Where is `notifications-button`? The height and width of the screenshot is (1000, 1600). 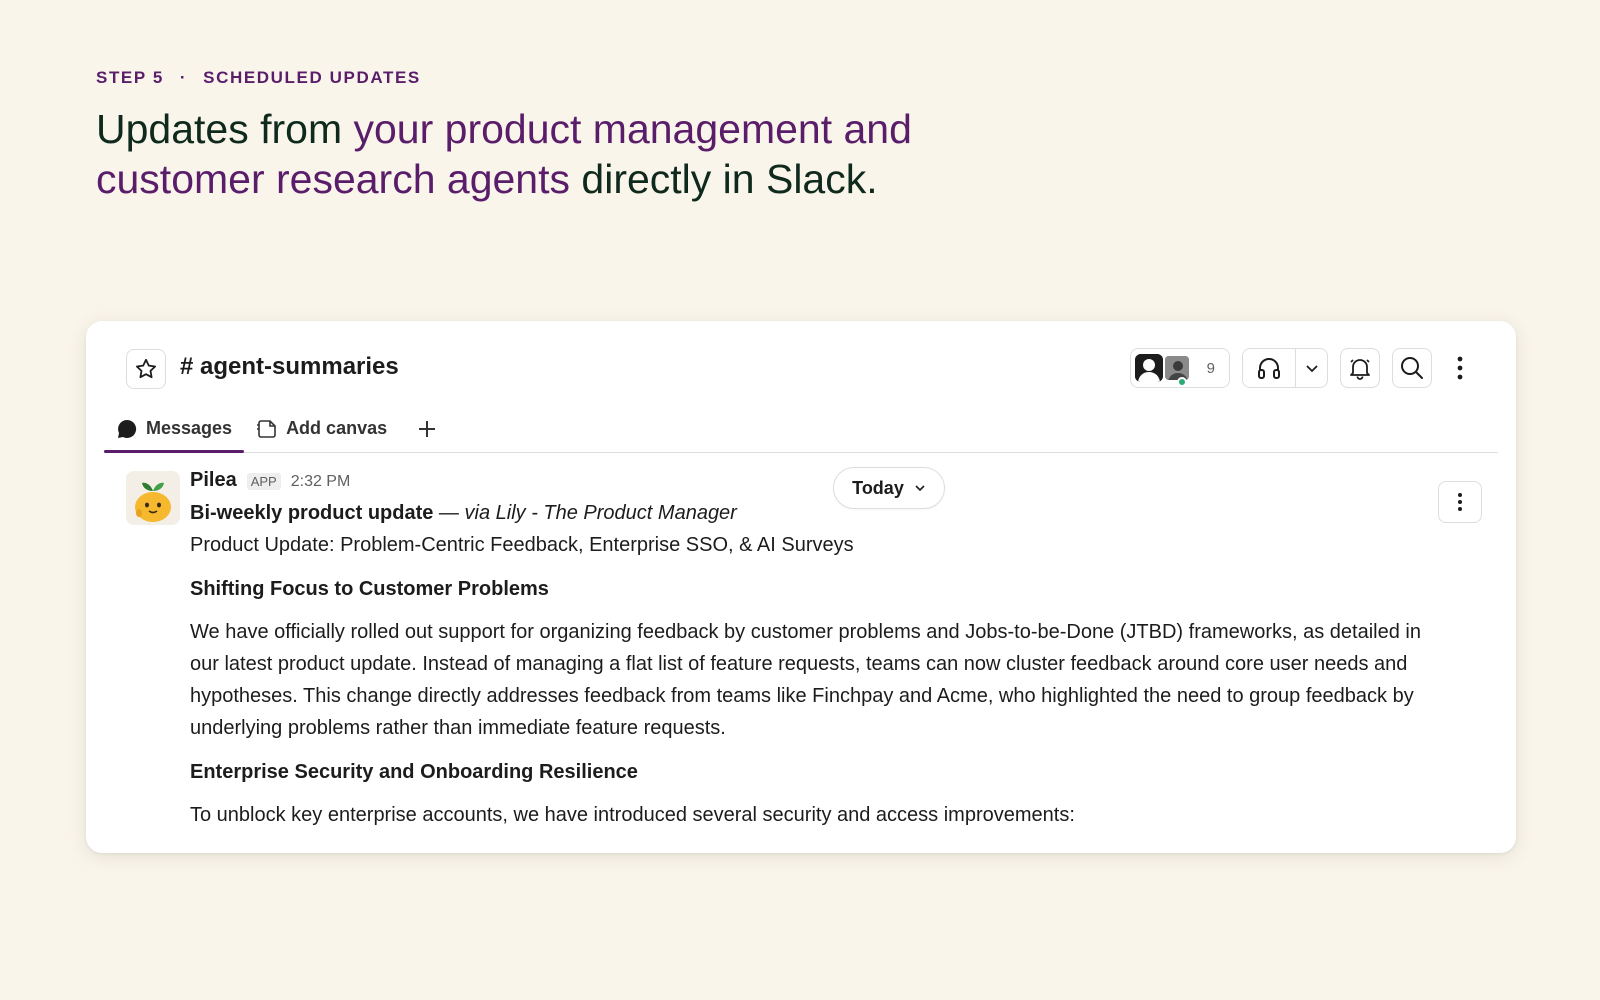
notifications-button is located at coordinates (1360, 368).